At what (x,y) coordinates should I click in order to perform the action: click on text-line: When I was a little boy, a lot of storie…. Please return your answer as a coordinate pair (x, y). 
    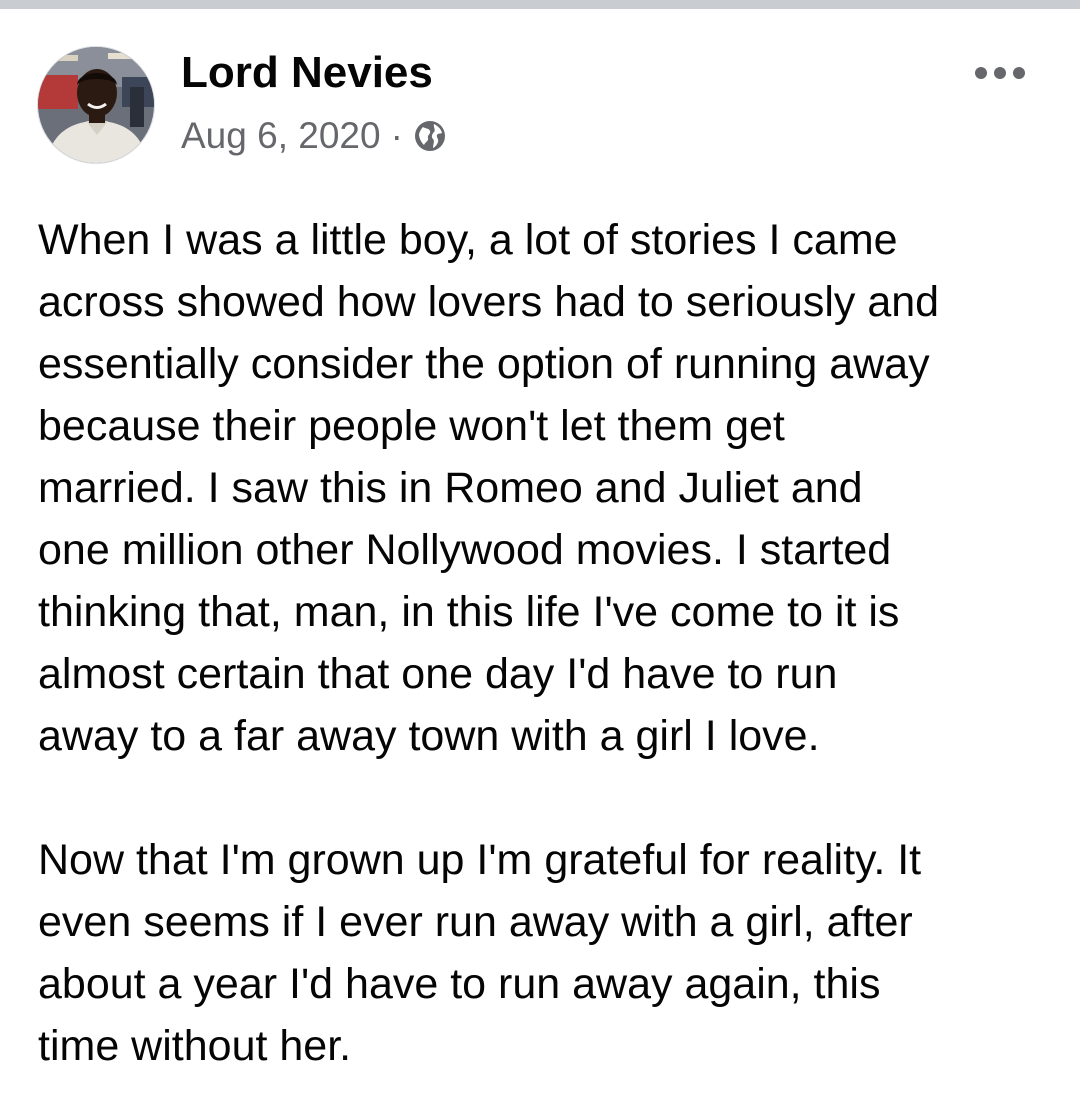
    Looking at the image, I should click on (468, 240).